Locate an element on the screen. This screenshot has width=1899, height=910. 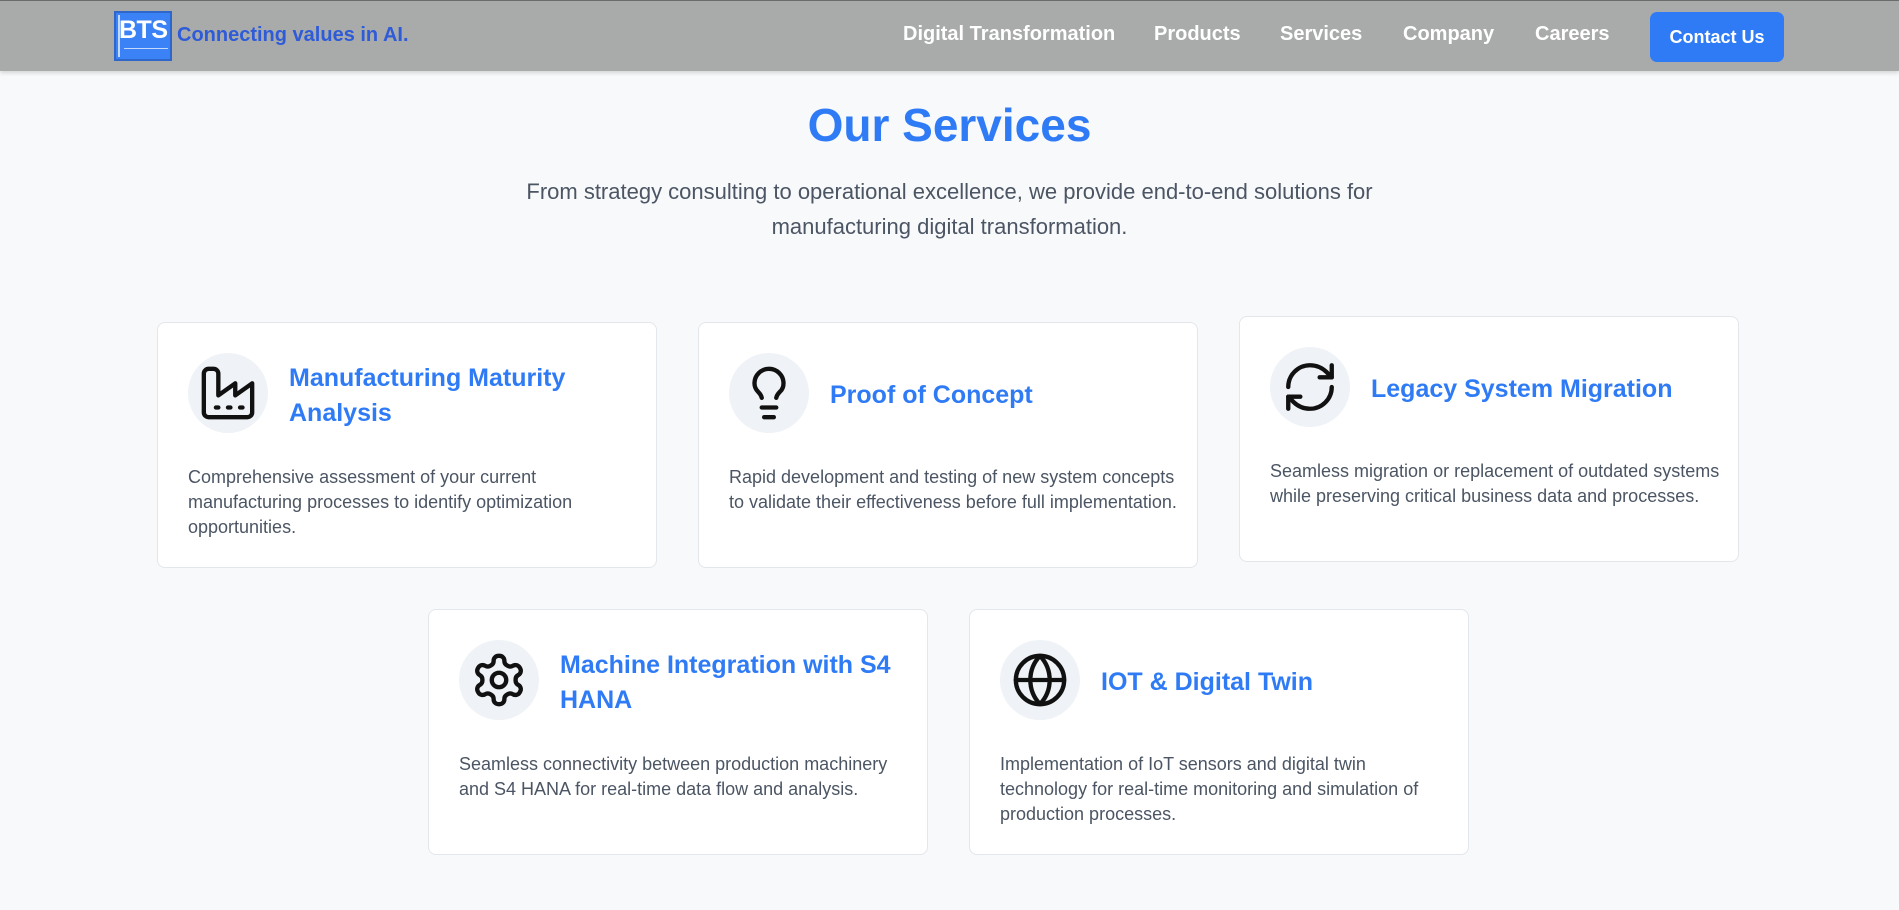
service-title: Machine Integration with S4 HANA is located at coordinates (725, 682).